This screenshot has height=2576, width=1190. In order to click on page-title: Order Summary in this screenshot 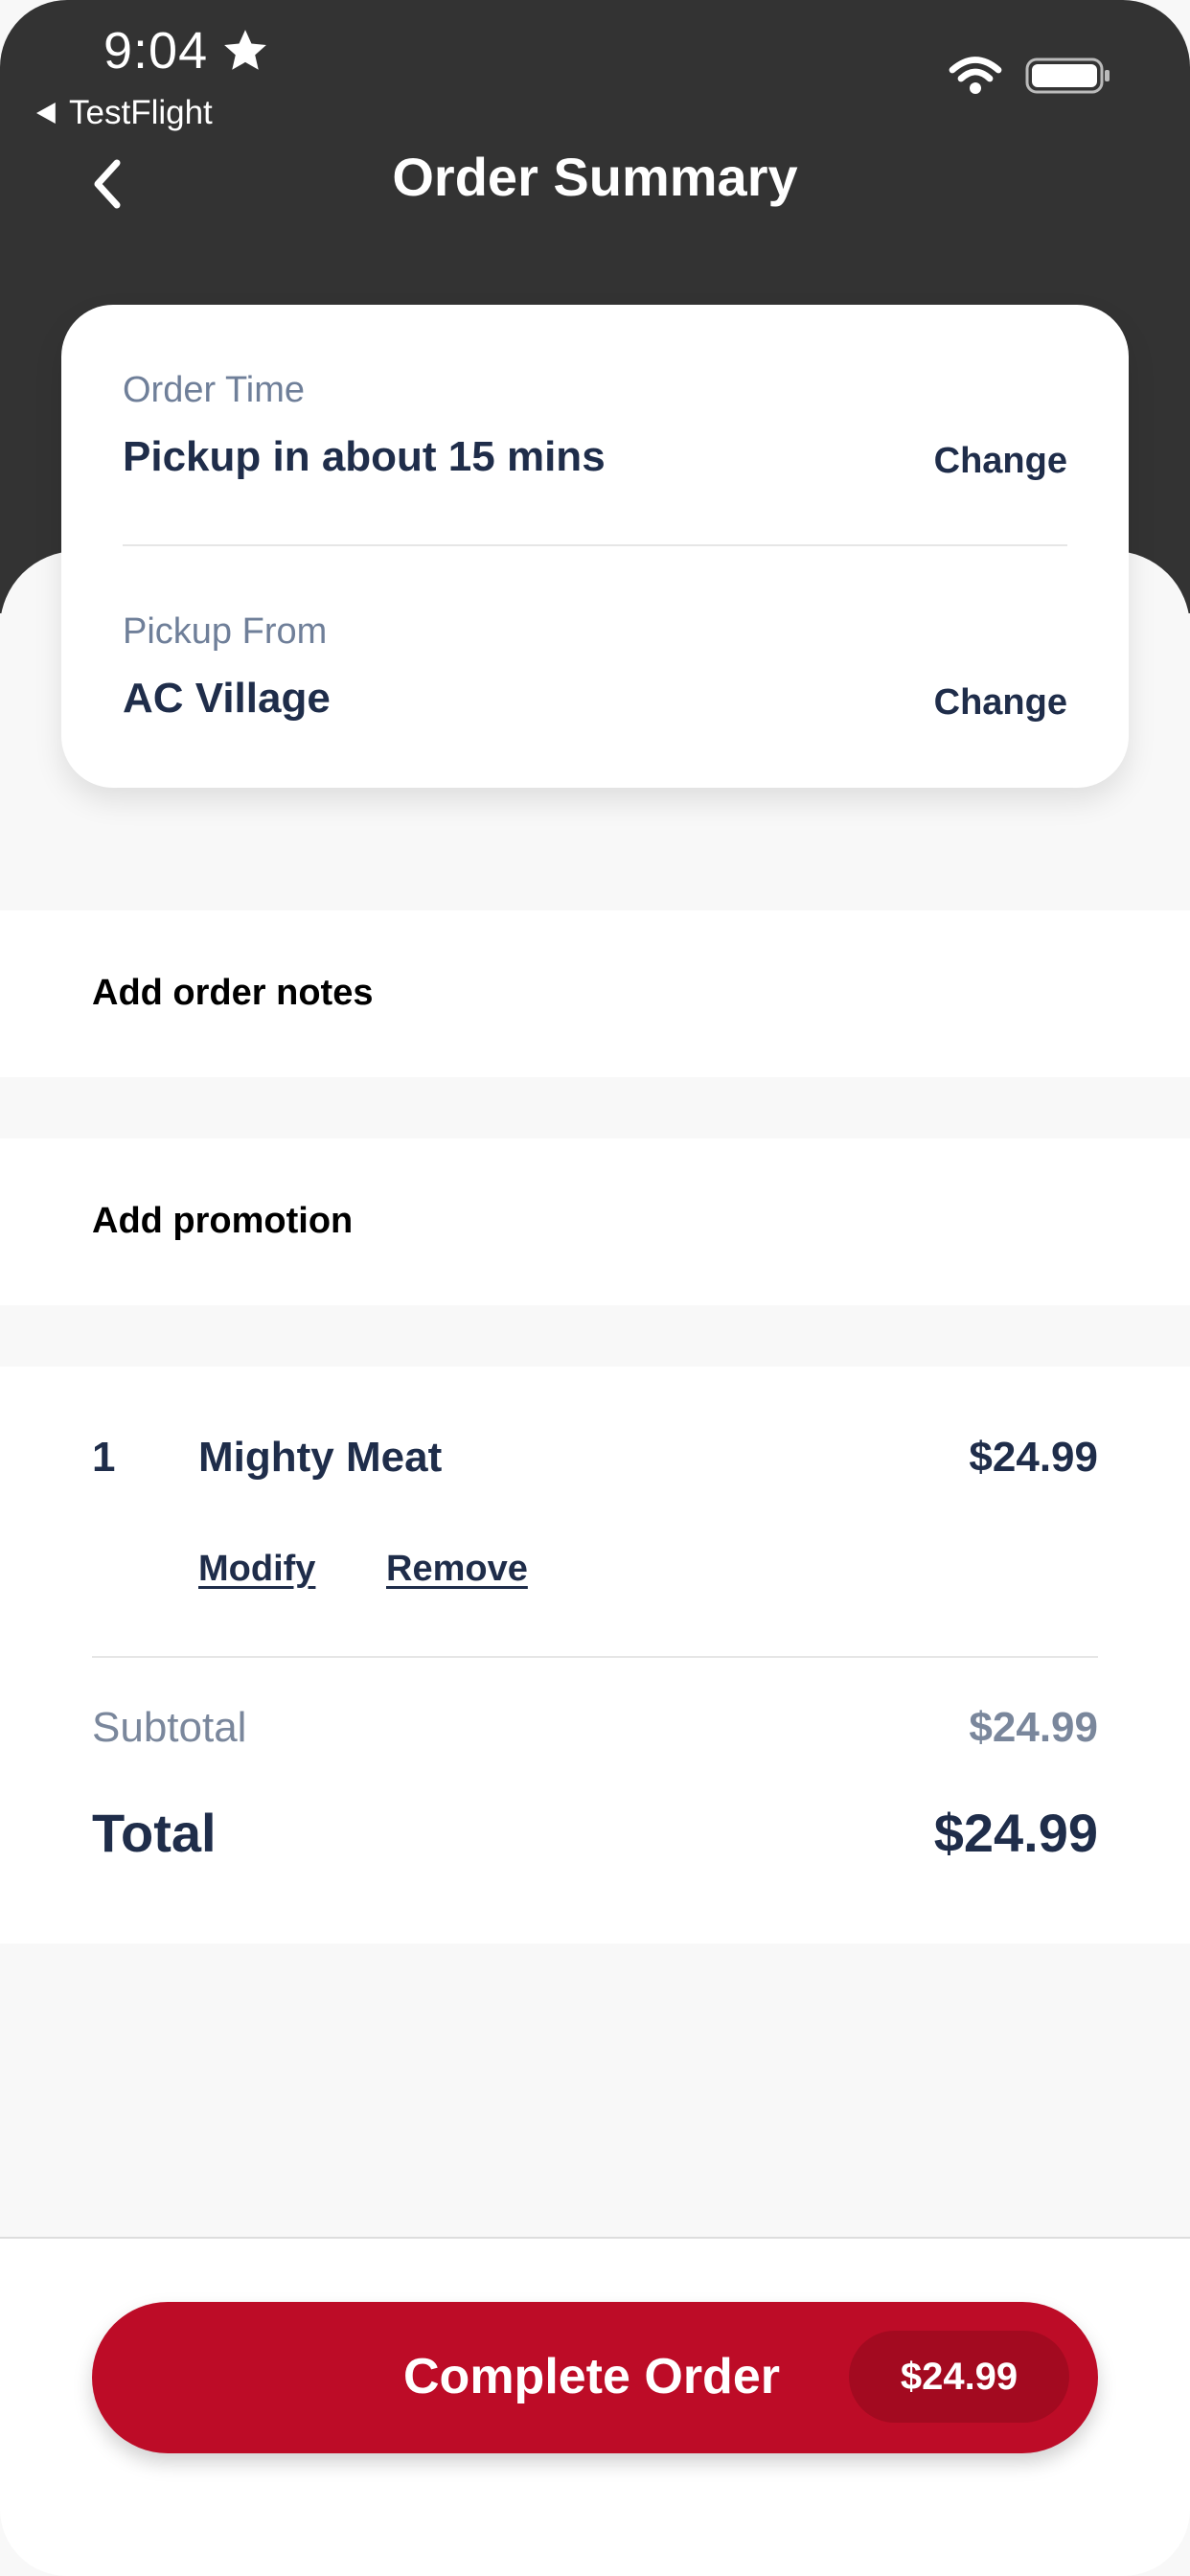, I will do `click(595, 177)`.